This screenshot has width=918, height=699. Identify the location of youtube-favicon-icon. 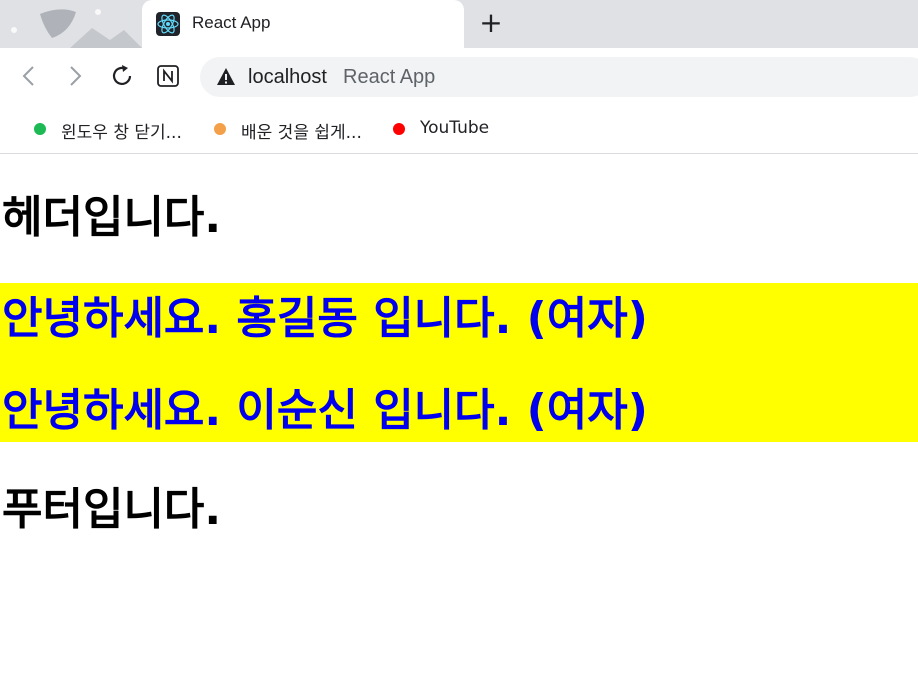
(399, 129).